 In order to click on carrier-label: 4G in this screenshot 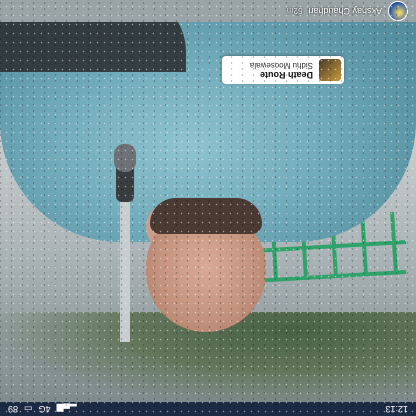, I will do `click(44, 409)`.